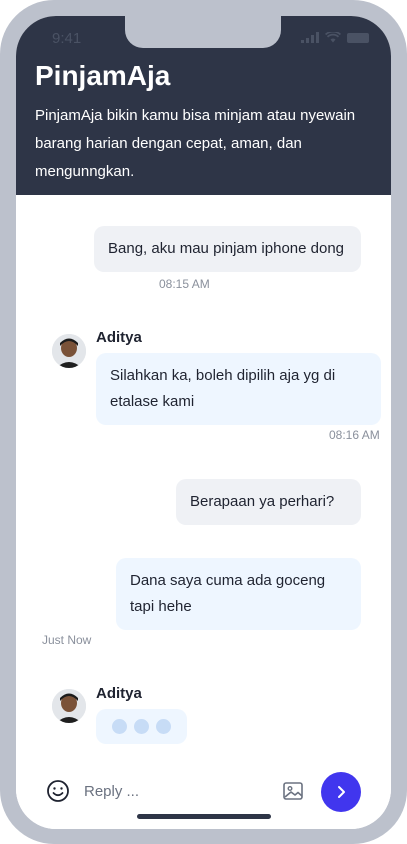  I want to click on message-text: Bang, aku mau pinjam iphone dong, so click(226, 248).